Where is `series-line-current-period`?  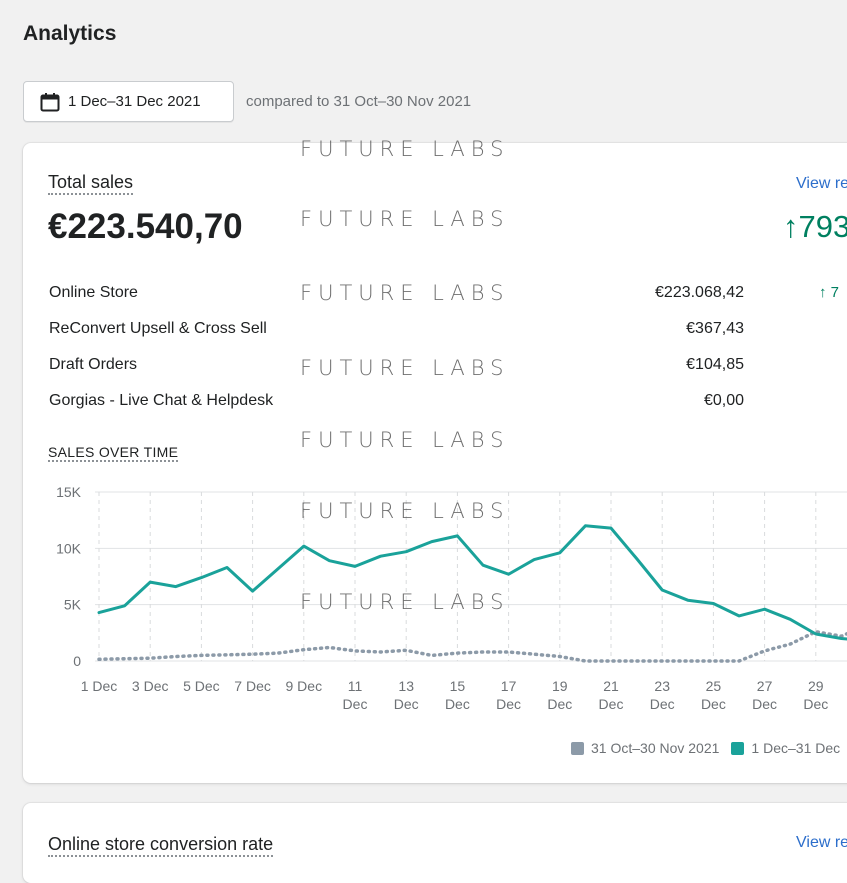
series-line-current-period is located at coordinates (472, 582).